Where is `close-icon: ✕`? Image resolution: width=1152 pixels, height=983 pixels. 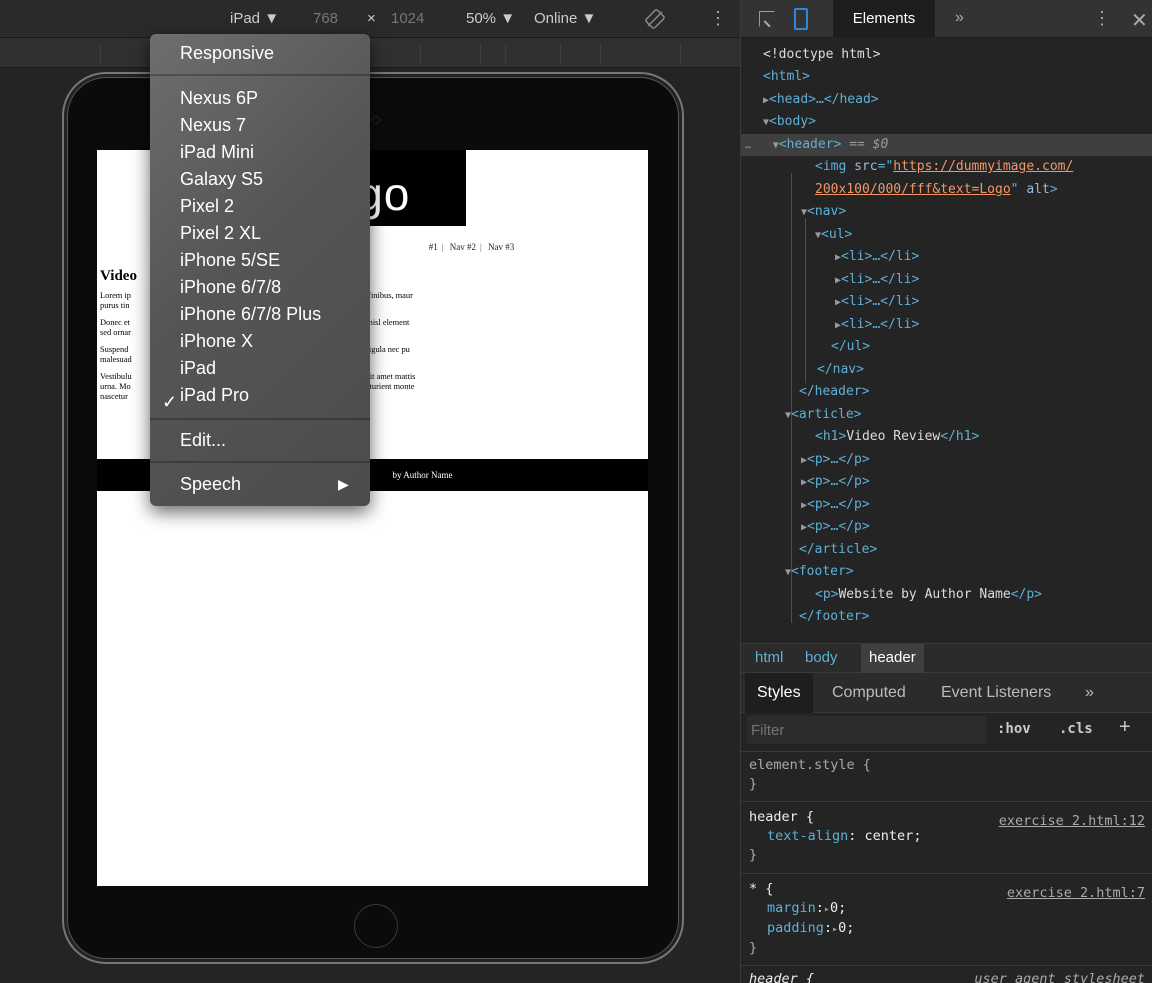 close-icon: ✕ is located at coordinates (1139, 20).